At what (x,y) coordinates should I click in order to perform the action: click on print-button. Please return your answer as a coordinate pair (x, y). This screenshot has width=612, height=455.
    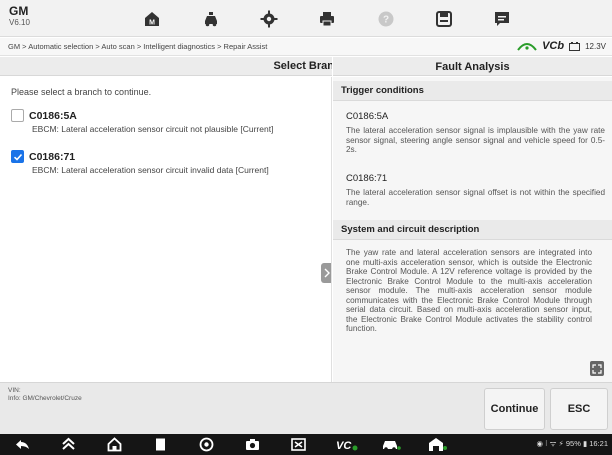
    Looking at the image, I should click on (327, 18).